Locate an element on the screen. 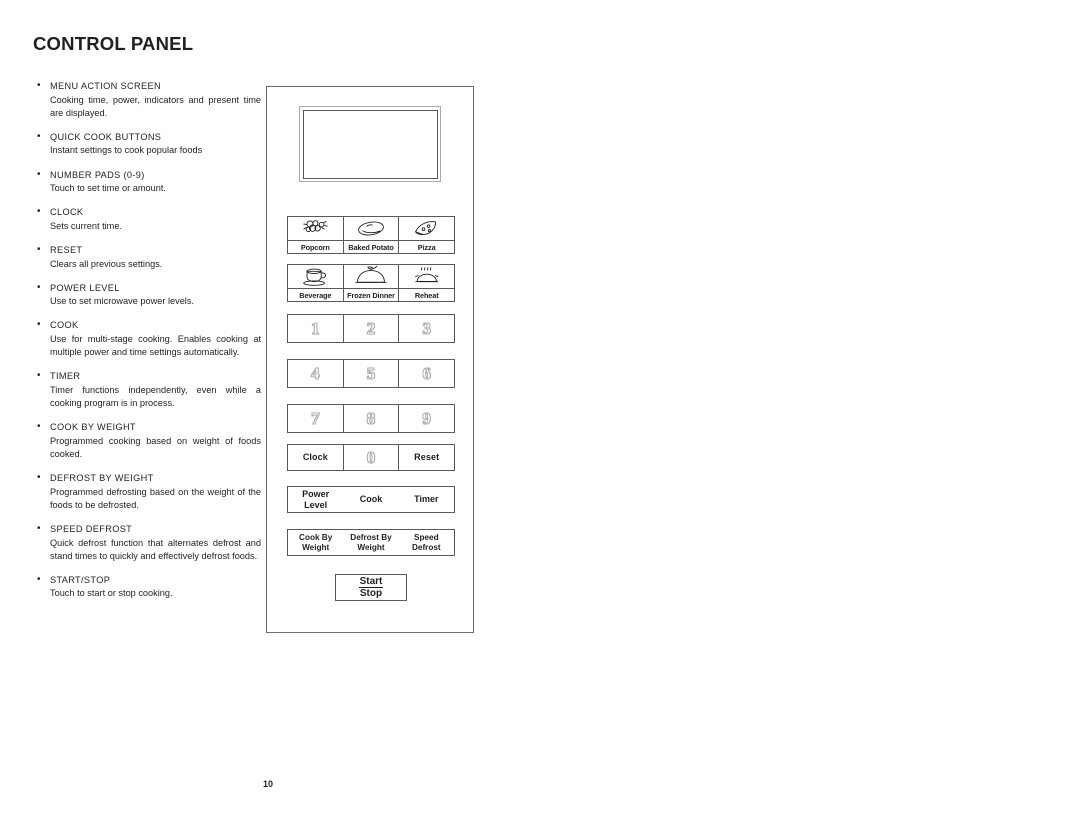 The width and height of the screenshot is (1080, 834). quick-cook-label: Reheat is located at coordinates (427, 294).